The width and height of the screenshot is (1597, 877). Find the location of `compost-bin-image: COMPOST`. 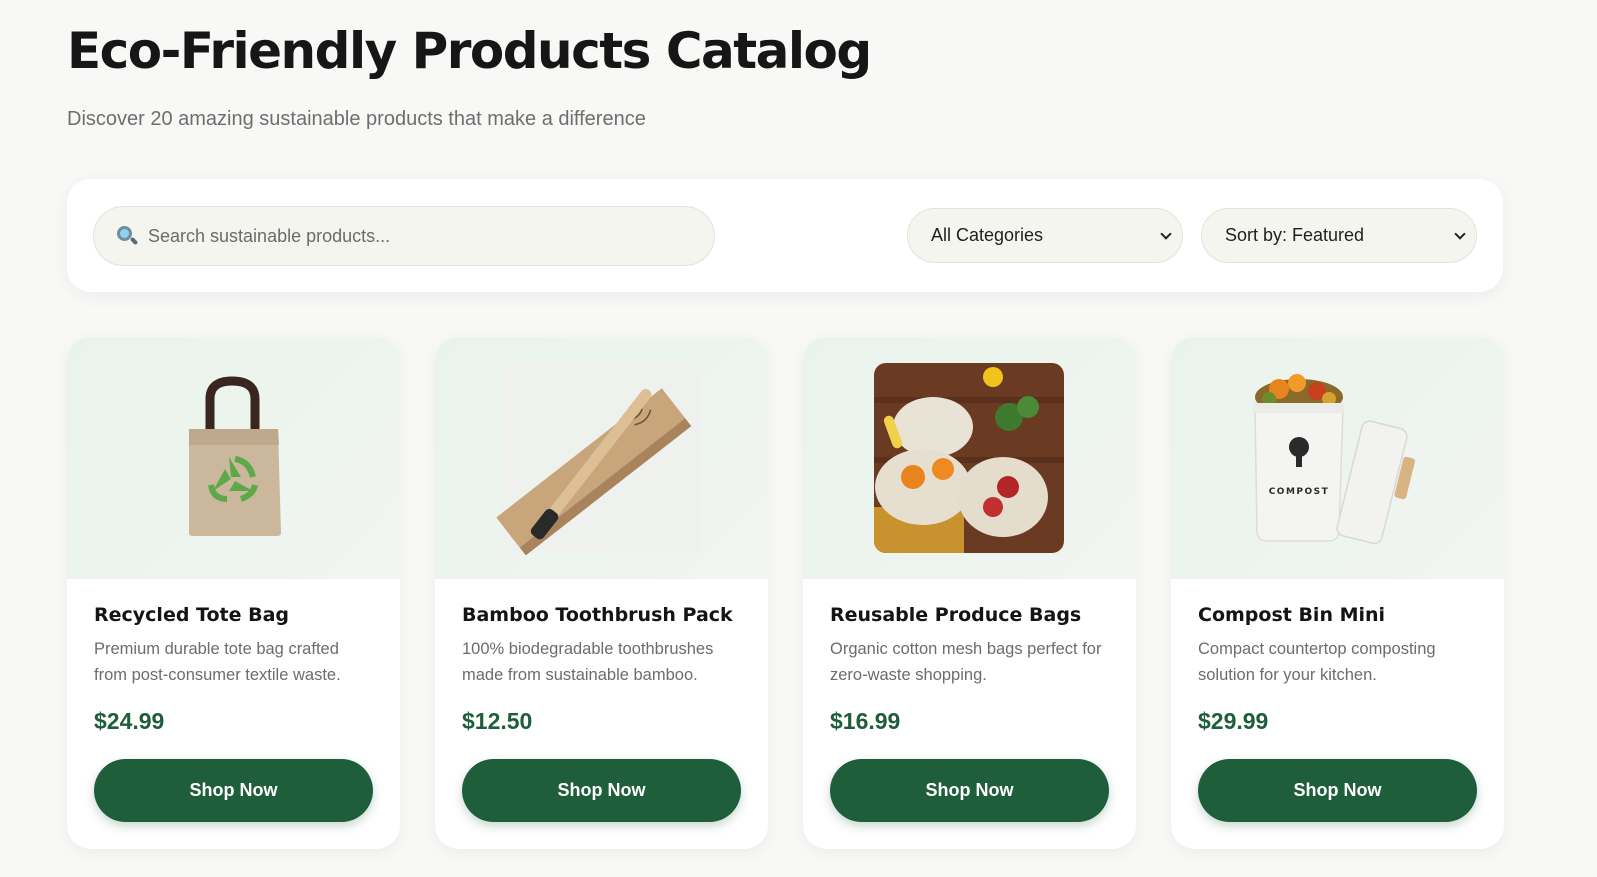

compost-bin-image: COMPOST is located at coordinates (1334, 459).